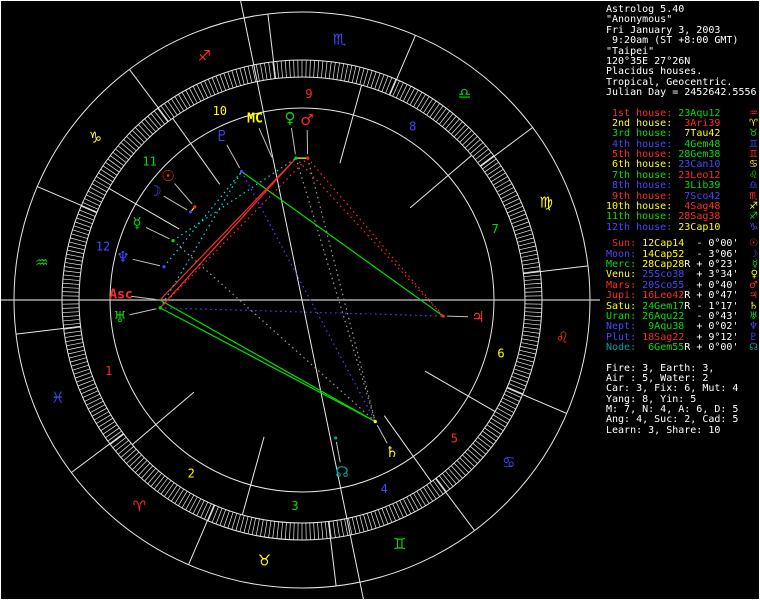 The width and height of the screenshot is (760, 600). What do you see at coordinates (154, 191) in the screenshot?
I see `planet-glyph-moon: ☽` at bounding box center [154, 191].